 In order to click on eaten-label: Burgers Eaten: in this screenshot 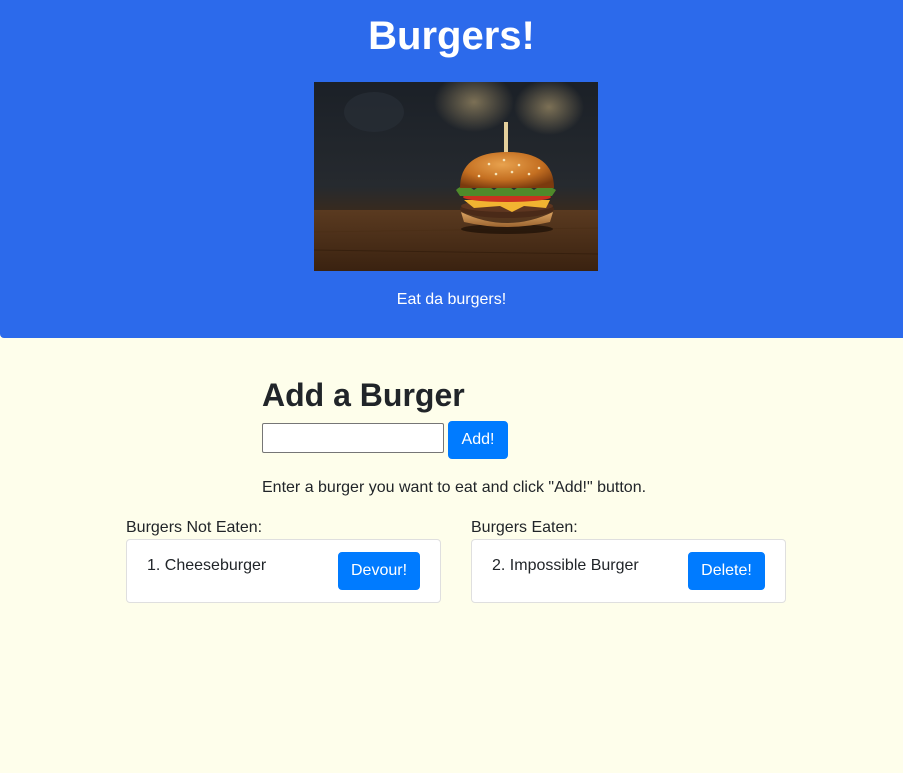, I will do `click(524, 527)`.